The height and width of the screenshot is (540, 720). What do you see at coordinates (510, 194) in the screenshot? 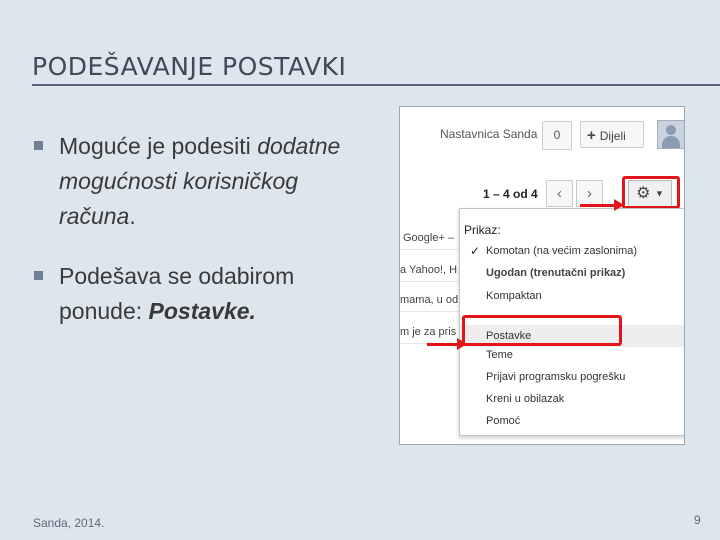
I see `pager-text: 1 – 4 od 4` at bounding box center [510, 194].